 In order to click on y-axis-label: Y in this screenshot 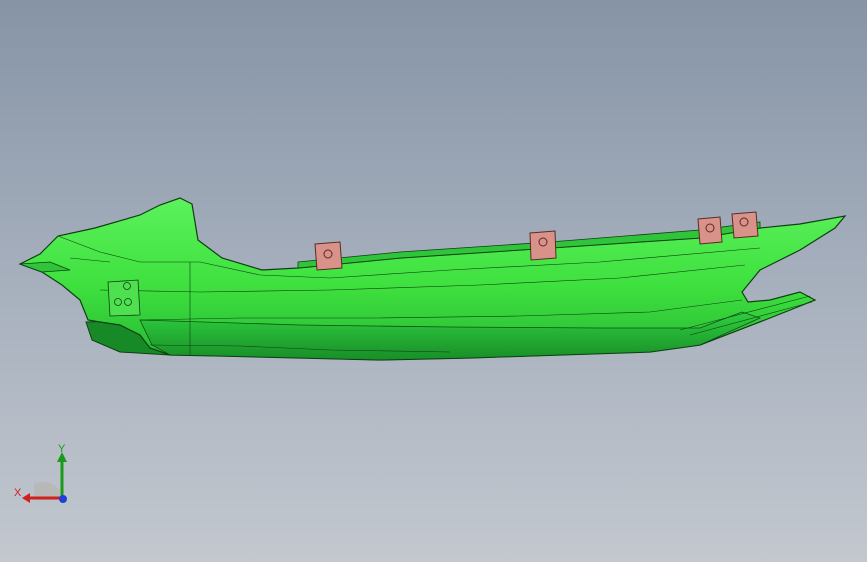, I will do `click(62, 449)`.